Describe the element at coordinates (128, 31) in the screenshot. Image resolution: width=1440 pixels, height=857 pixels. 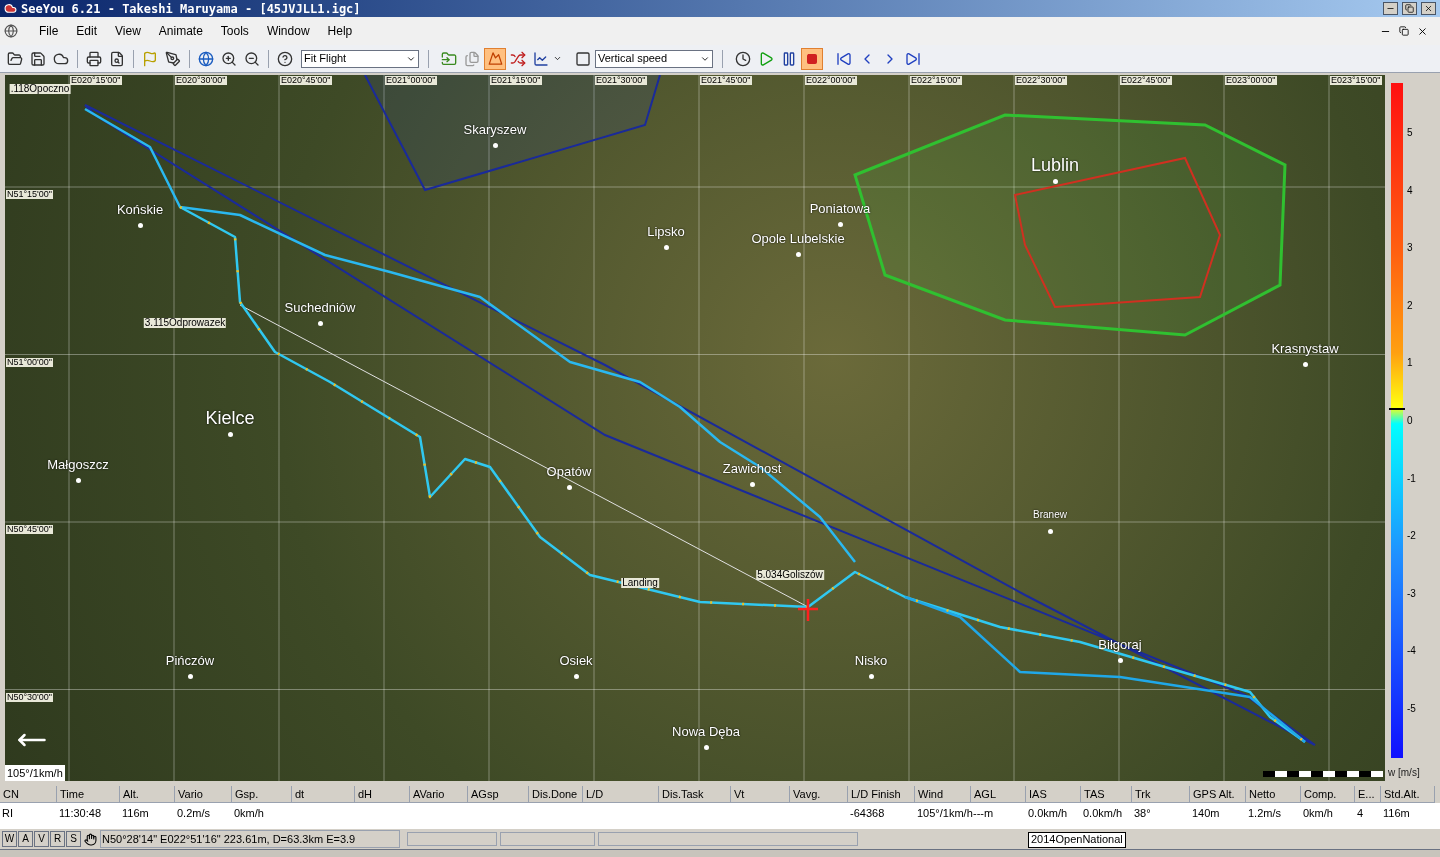
I see `menu-item: View` at that location.